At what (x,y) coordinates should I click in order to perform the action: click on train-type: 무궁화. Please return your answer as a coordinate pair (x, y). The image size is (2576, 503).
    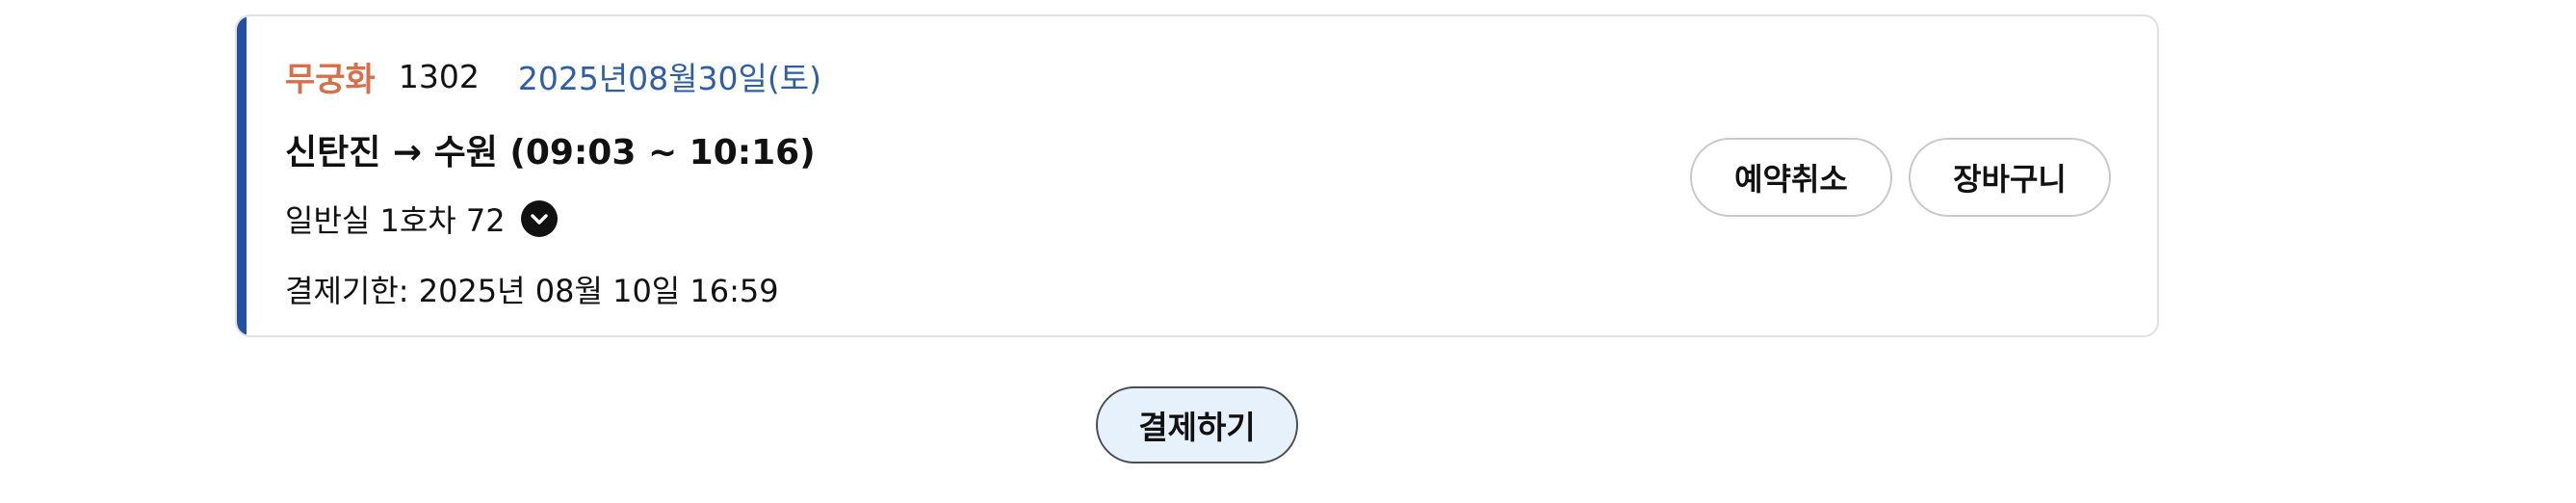
    Looking at the image, I should click on (330, 79).